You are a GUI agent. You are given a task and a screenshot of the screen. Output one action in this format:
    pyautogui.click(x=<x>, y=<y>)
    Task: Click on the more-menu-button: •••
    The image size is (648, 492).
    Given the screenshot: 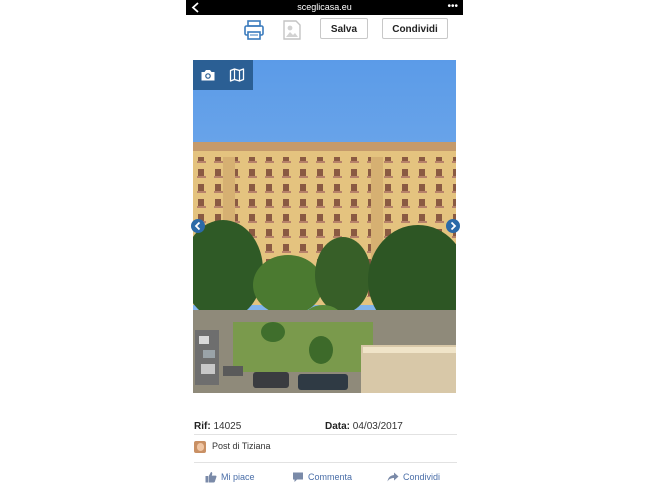 What is the action you would take?
    pyautogui.click(x=452, y=6)
    